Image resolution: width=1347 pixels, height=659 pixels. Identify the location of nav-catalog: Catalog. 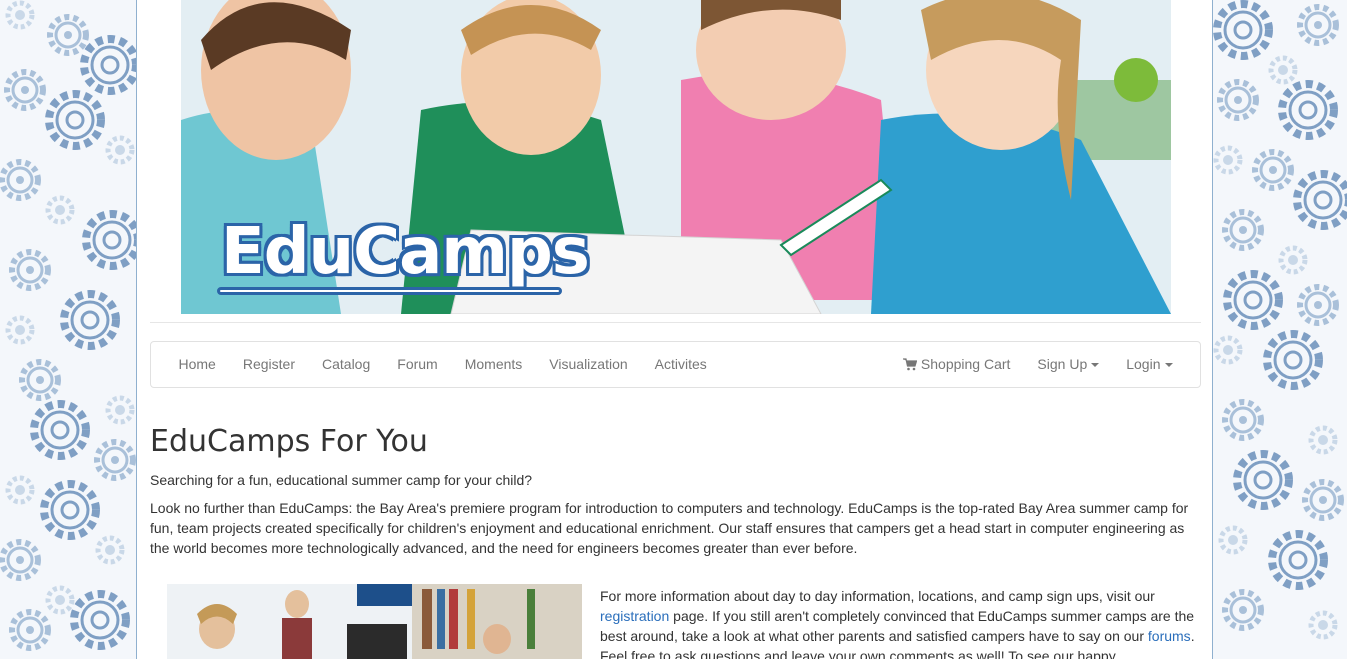
(346, 364).